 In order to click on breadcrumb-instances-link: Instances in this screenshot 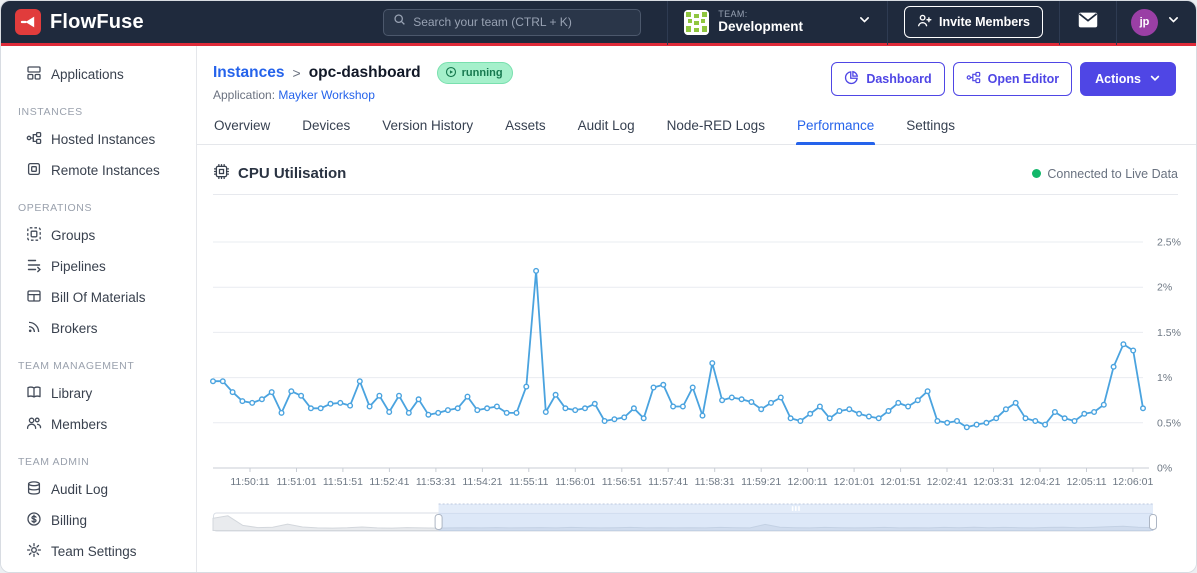, I will do `click(249, 73)`.